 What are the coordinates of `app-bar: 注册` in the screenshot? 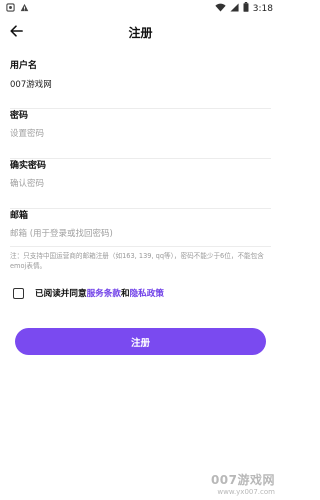 It's located at (140, 32).